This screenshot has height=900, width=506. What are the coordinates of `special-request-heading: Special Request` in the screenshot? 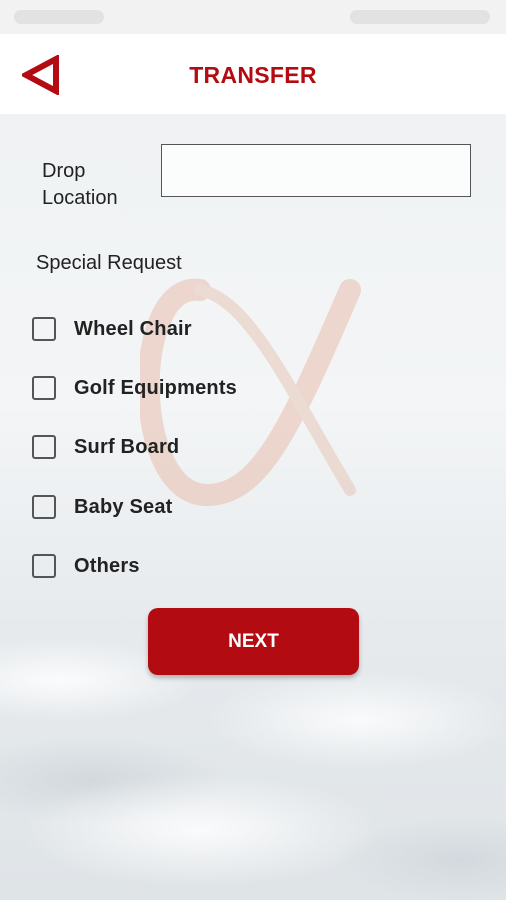 It's located at (109, 263).